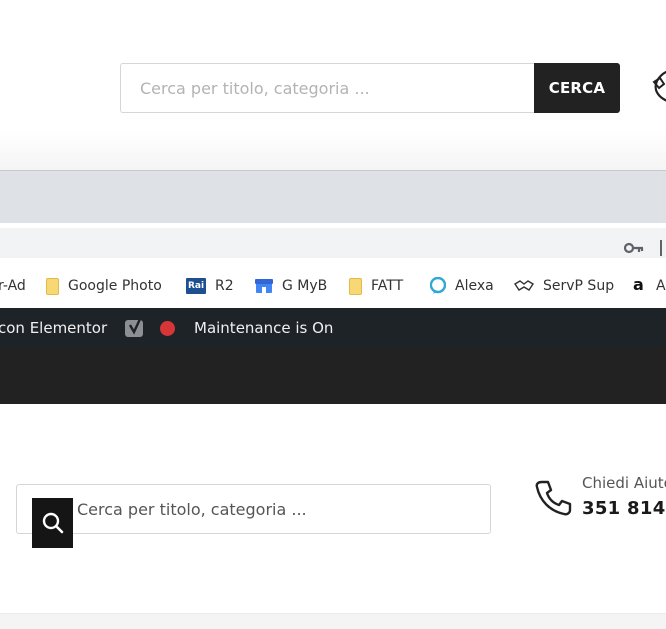  I want to click on rai-icon: Rai, so click(196, 286).